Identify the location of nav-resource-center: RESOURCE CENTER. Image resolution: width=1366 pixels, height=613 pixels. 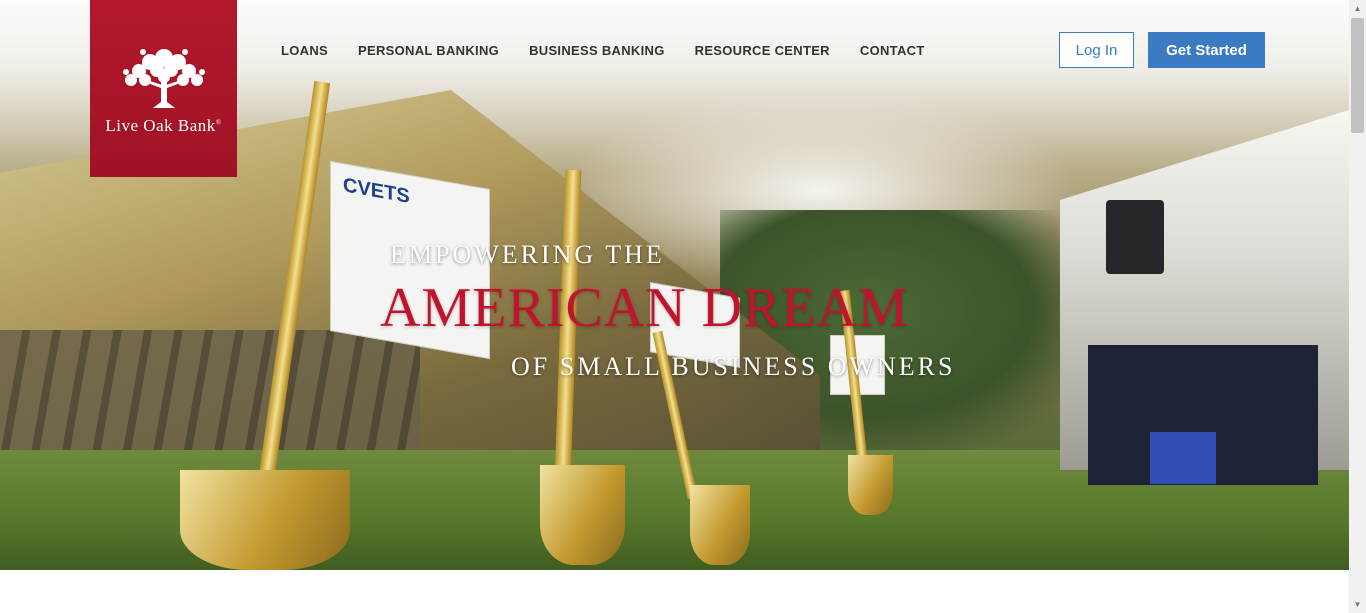
(762, 51).